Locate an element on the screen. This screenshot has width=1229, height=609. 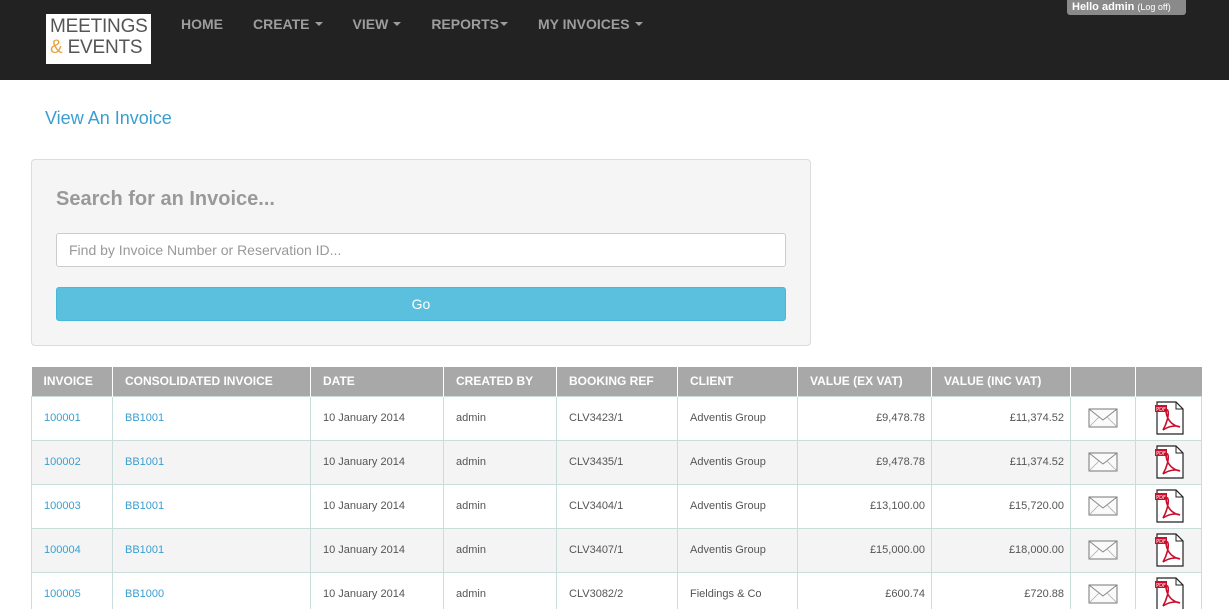
value-inc-vat: £15,720.00 is located at coordinates (1001, 506).